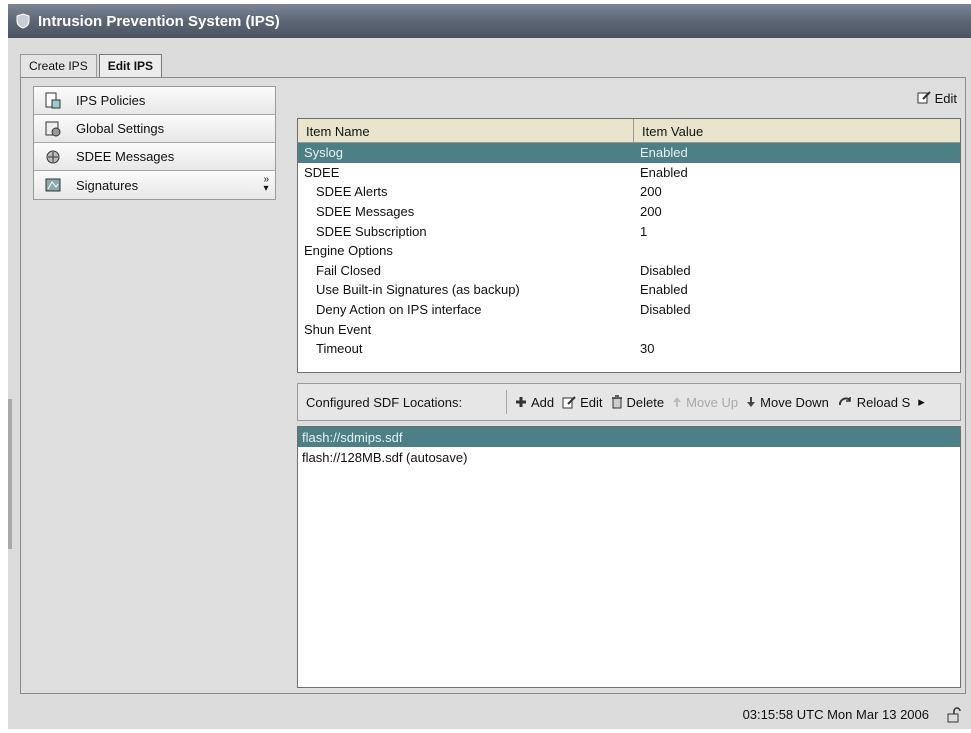 Image resolution: width=971 pixels, height=733 pixels. What do you see at coordinates (629, 457) in the screenshot?
I see `list-item: flash://128MB.sdf (autosave)` at bounding box center [629, 457].